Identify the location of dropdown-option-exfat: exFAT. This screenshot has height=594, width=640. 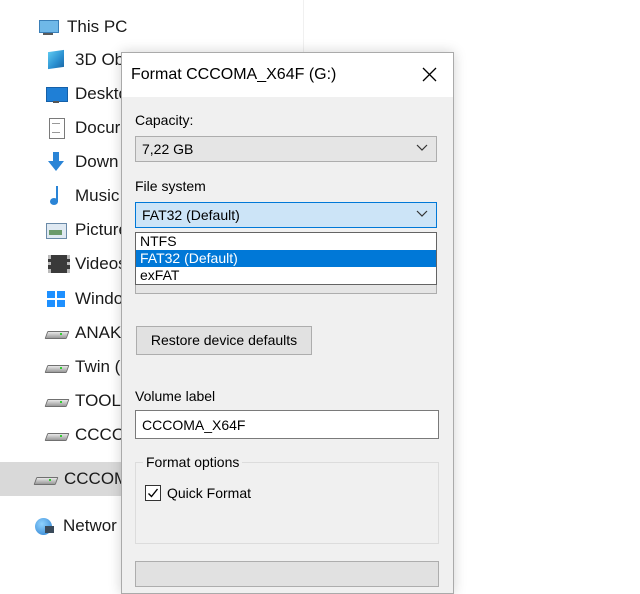
(286, 275).